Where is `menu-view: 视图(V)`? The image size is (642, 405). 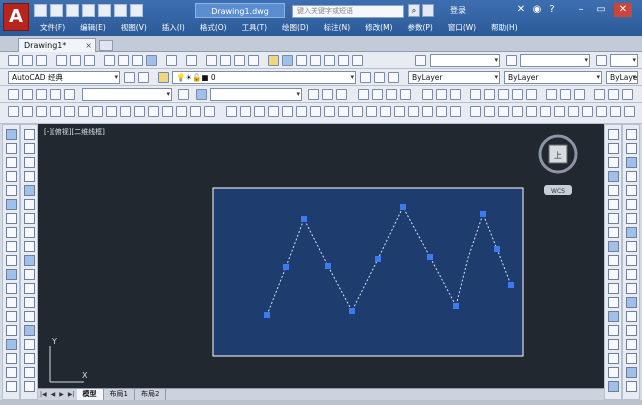 menu-view: 视图(V) is located at coordinates (135, 27).